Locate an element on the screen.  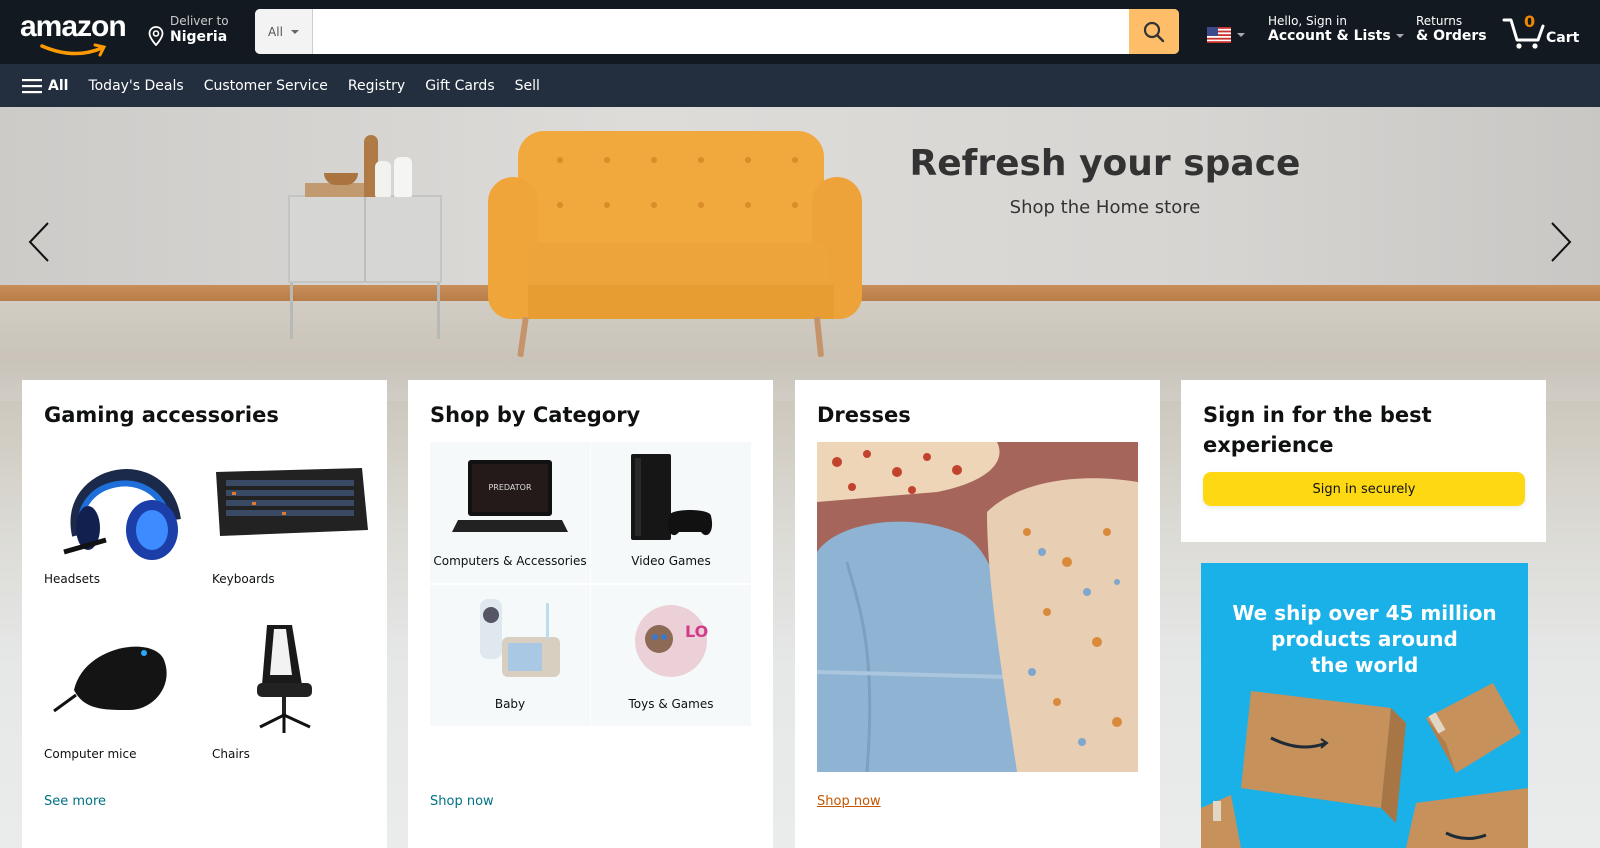
item-caption: Chairs is located at coordinates (231, 754).